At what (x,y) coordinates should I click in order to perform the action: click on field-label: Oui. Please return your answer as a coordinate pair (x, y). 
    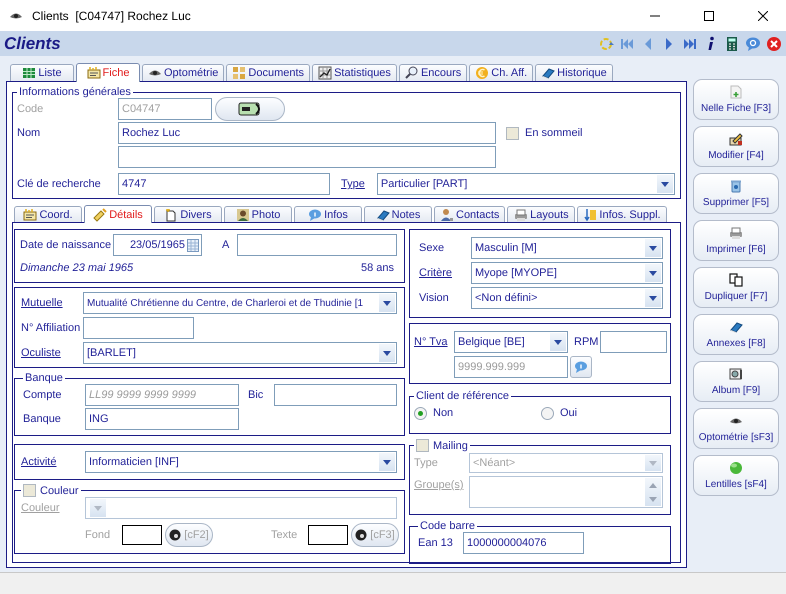
    Looking at the image, I should click on (569, 413).